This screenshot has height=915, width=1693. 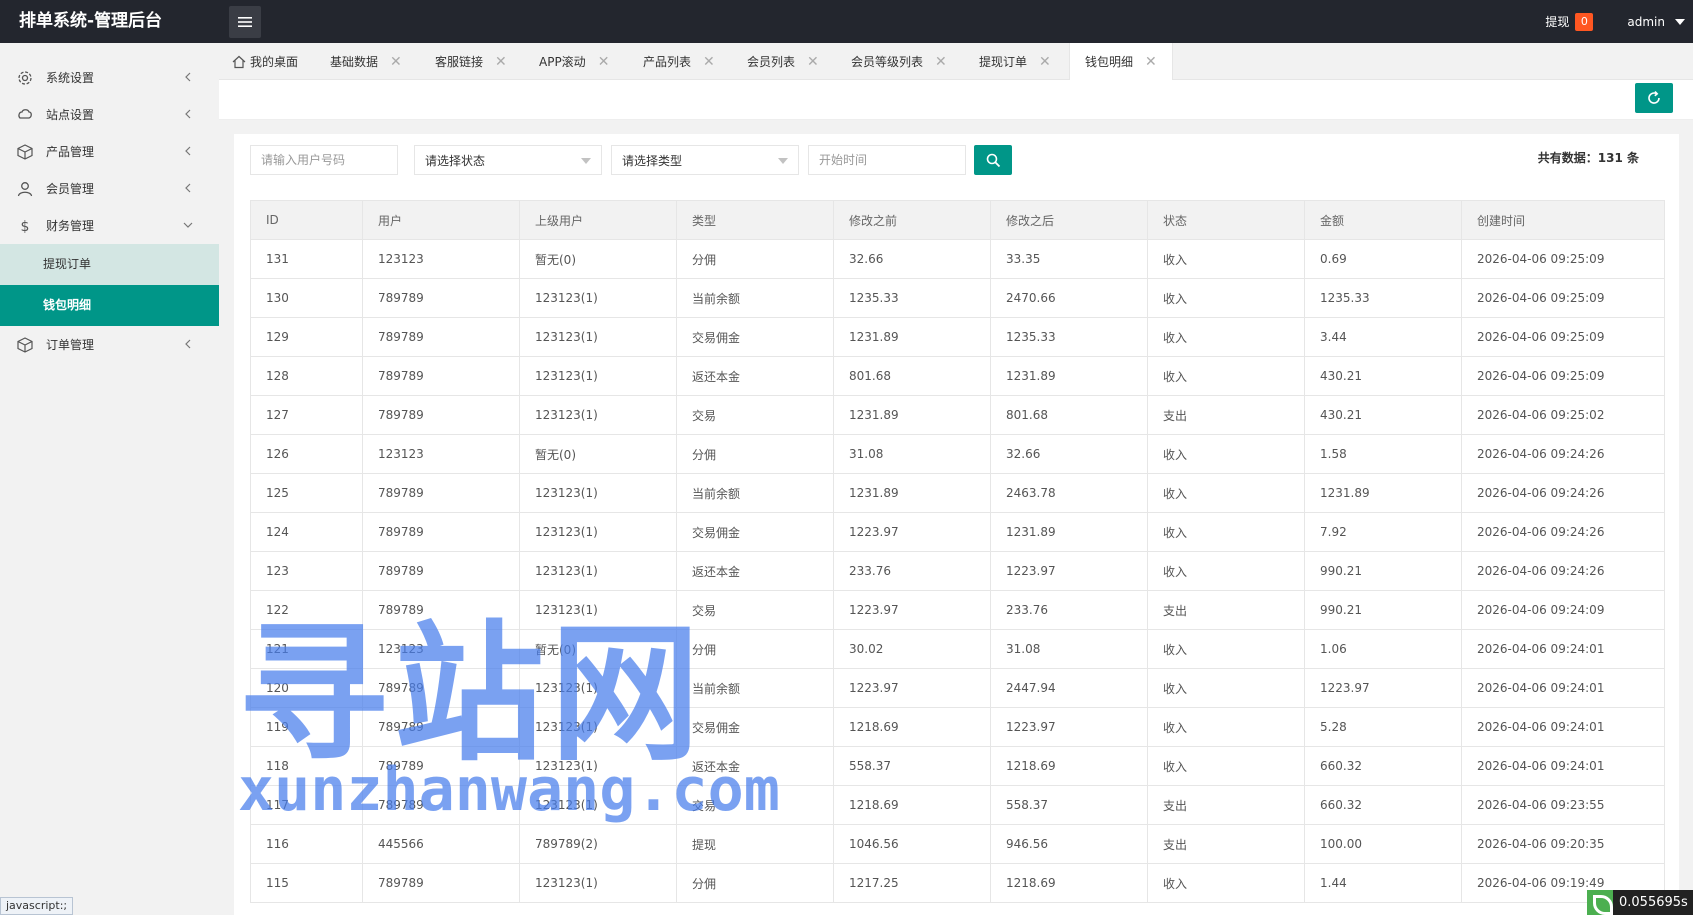 What do you see at coordinates (1069, 298) in the screenshot?
I see `table-cell: 2470.66` at bounding box center [1069, 298].